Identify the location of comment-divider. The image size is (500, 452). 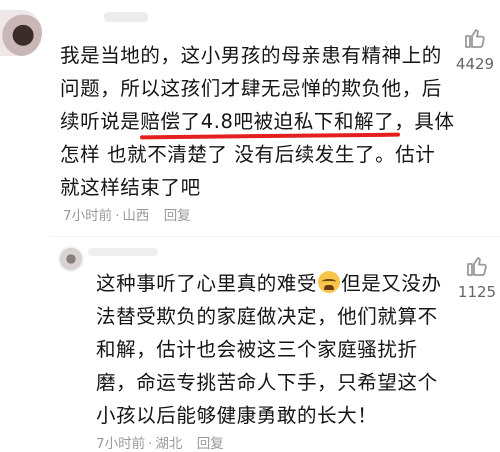
(275, 236).